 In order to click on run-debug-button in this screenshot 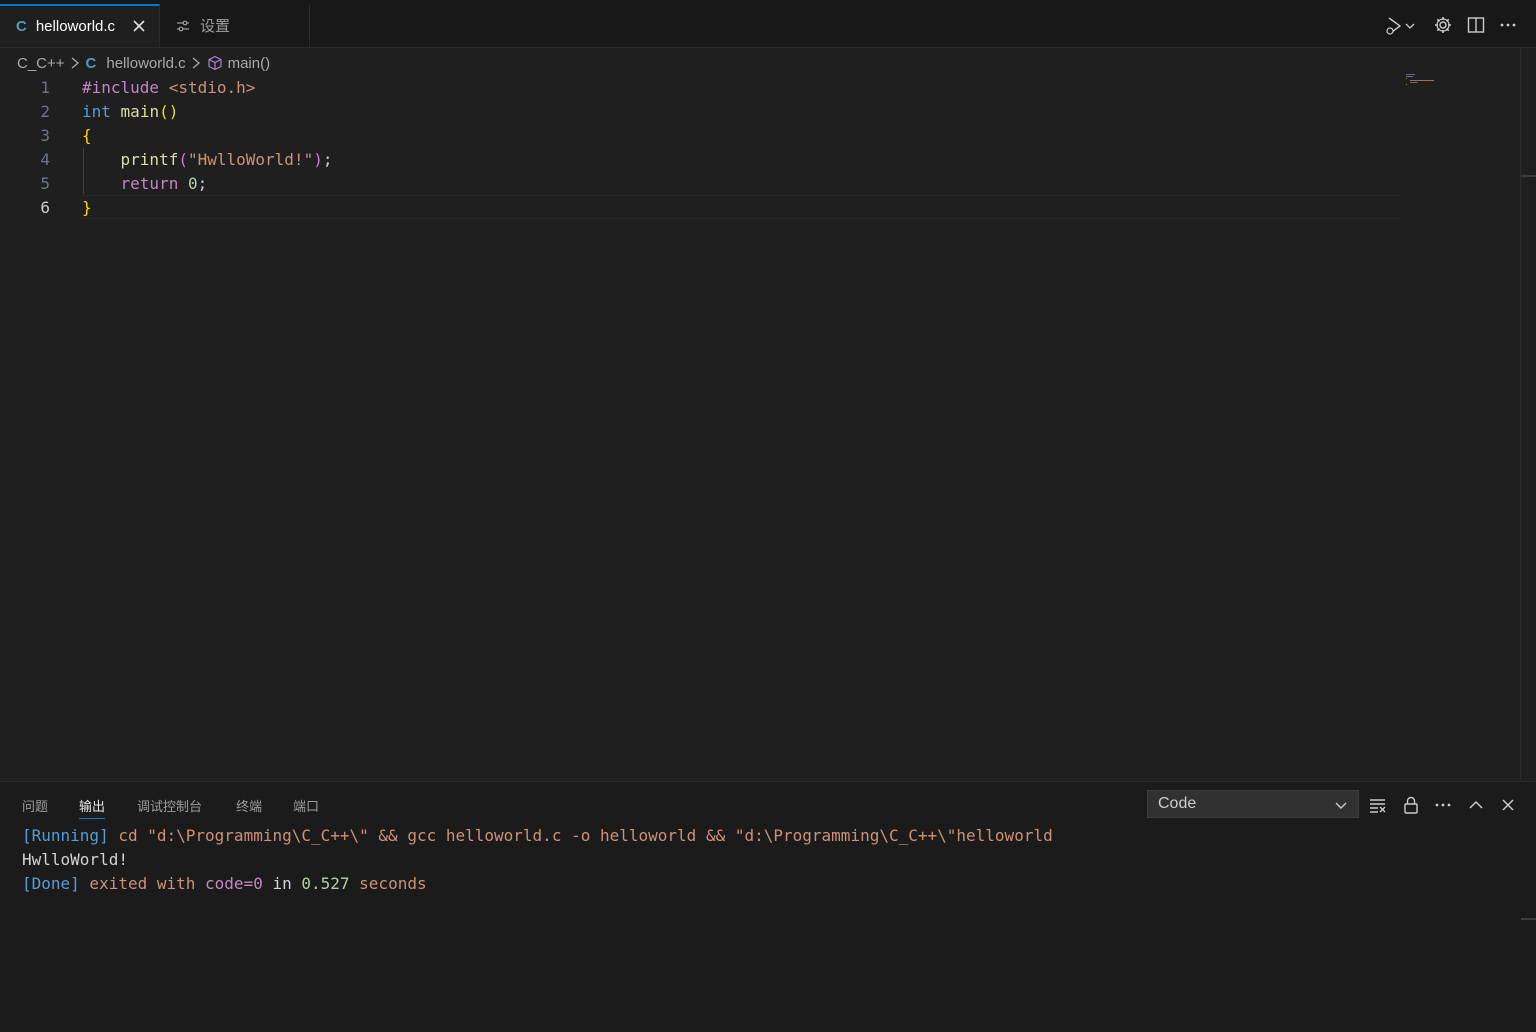, I will do `click(1399, 26)`.